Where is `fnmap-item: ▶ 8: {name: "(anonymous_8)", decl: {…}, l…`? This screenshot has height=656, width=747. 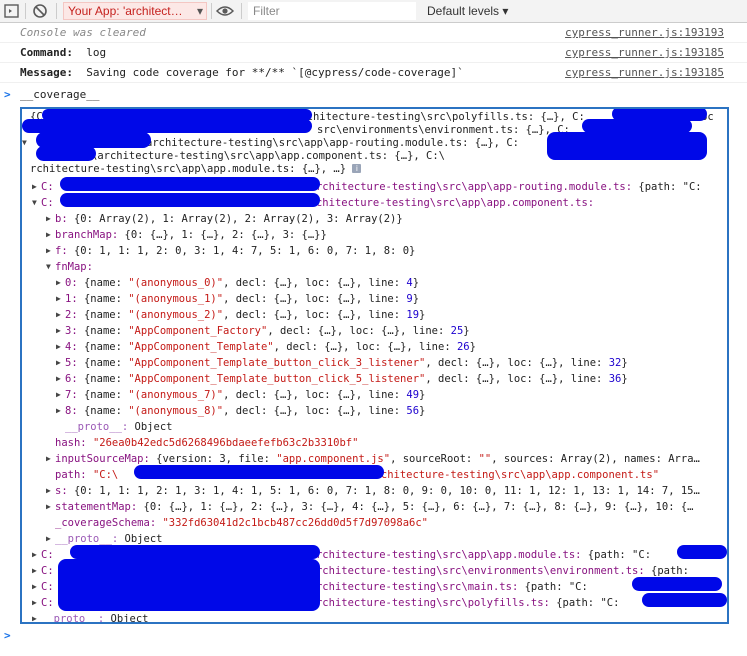
fnmap-item: ▶ 8: {name: "(anonymous_8)", decl: {…}, l… is located at coordinates (240, 411).